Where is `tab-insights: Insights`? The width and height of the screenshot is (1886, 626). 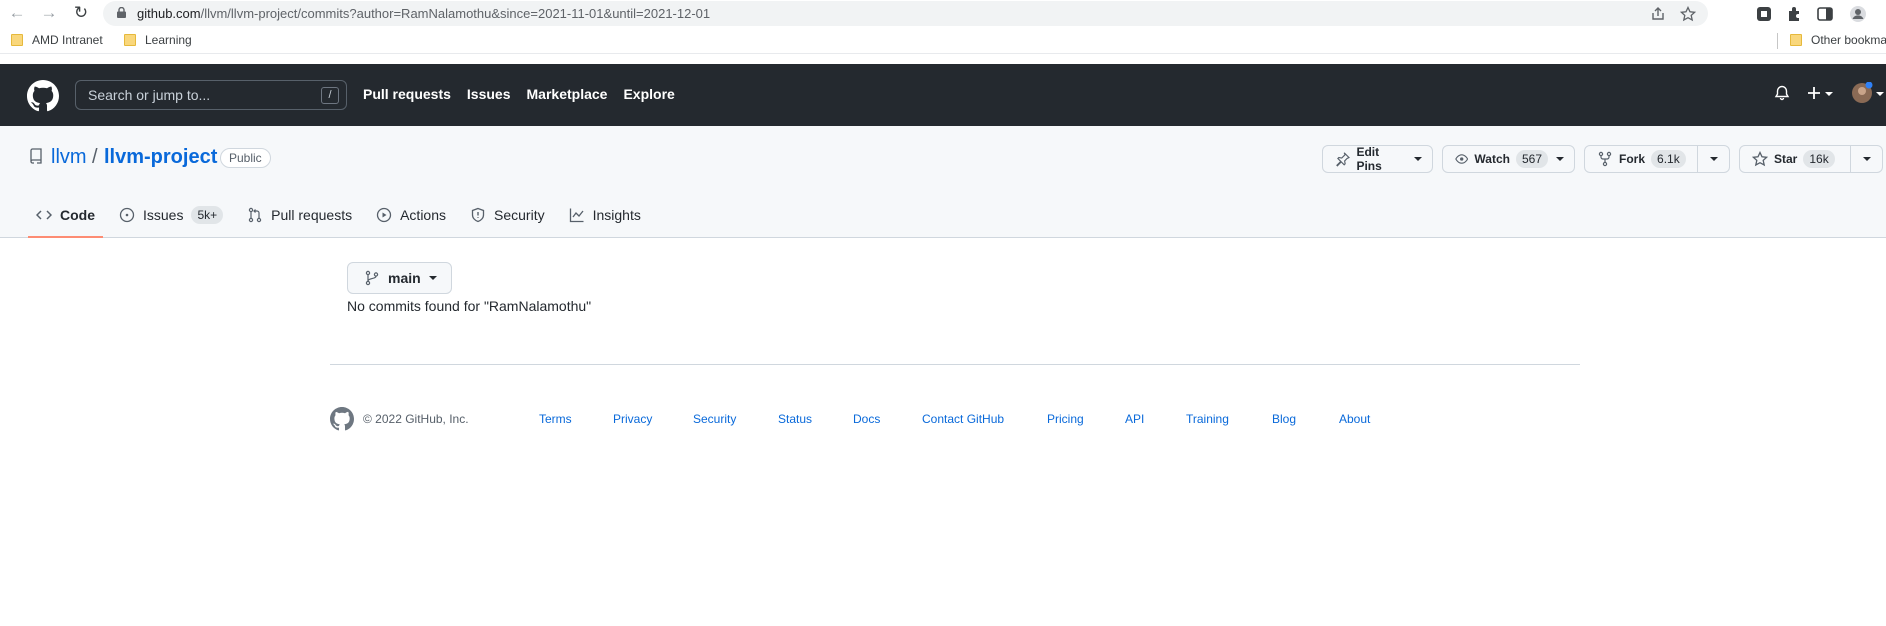
tab-insights: Insights is located at coordinates (605, 215).